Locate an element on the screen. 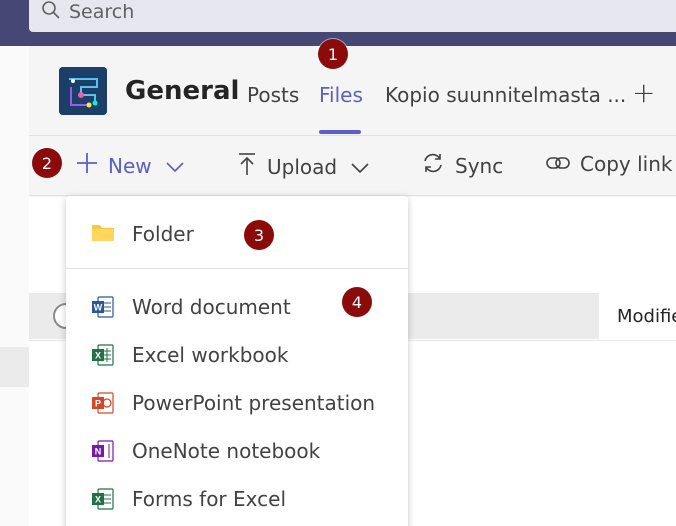  excel-icon: X is located at coordinates (103, 355).